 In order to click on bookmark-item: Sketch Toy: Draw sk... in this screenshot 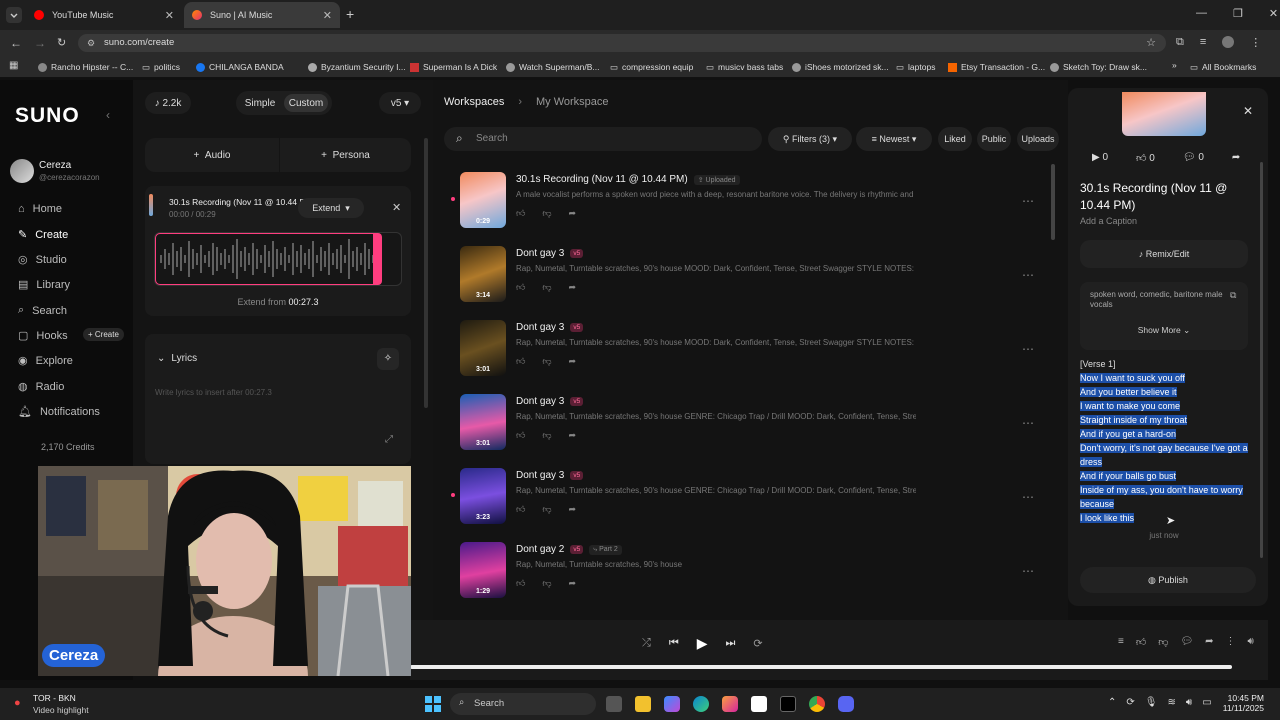, I will do `click(1098, 67)`.